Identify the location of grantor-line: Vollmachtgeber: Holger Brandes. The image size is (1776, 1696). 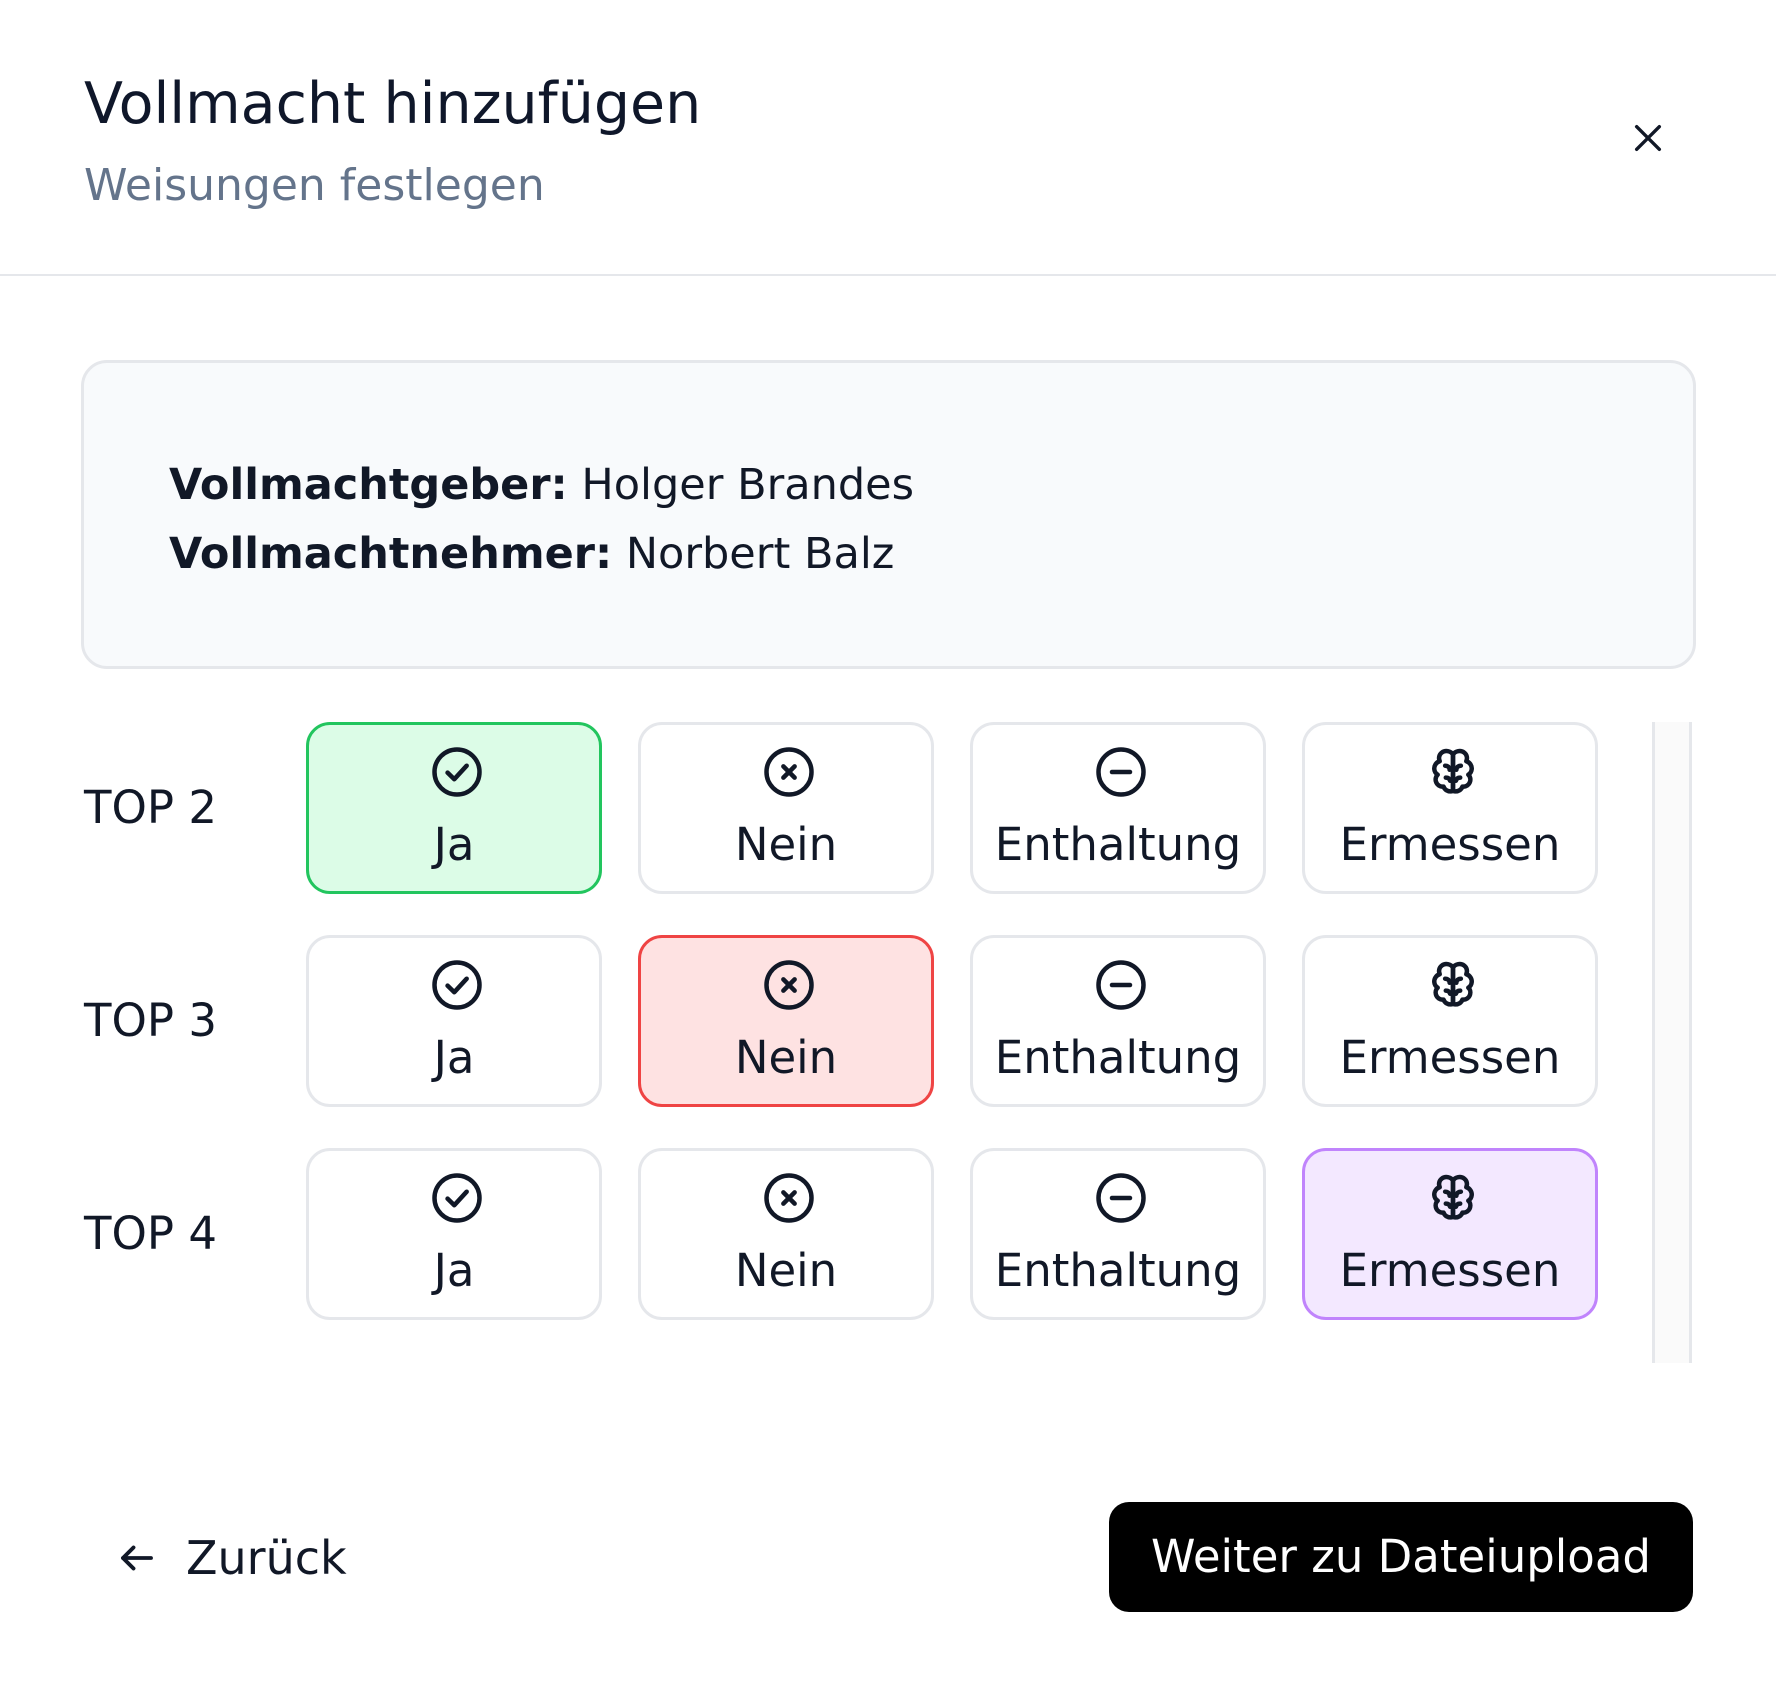
(541, 485).